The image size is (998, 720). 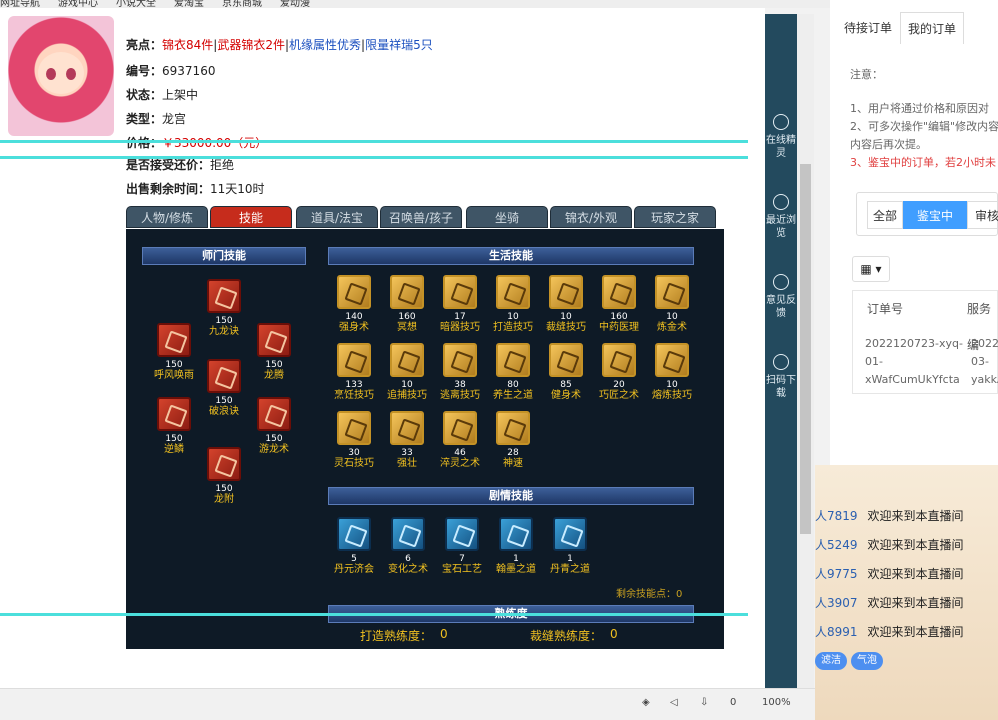 What do you see at coordinates (831, 661) in the screenshot?
I see `chat-button-0: 滤洁` at bounding box center [831, 661].